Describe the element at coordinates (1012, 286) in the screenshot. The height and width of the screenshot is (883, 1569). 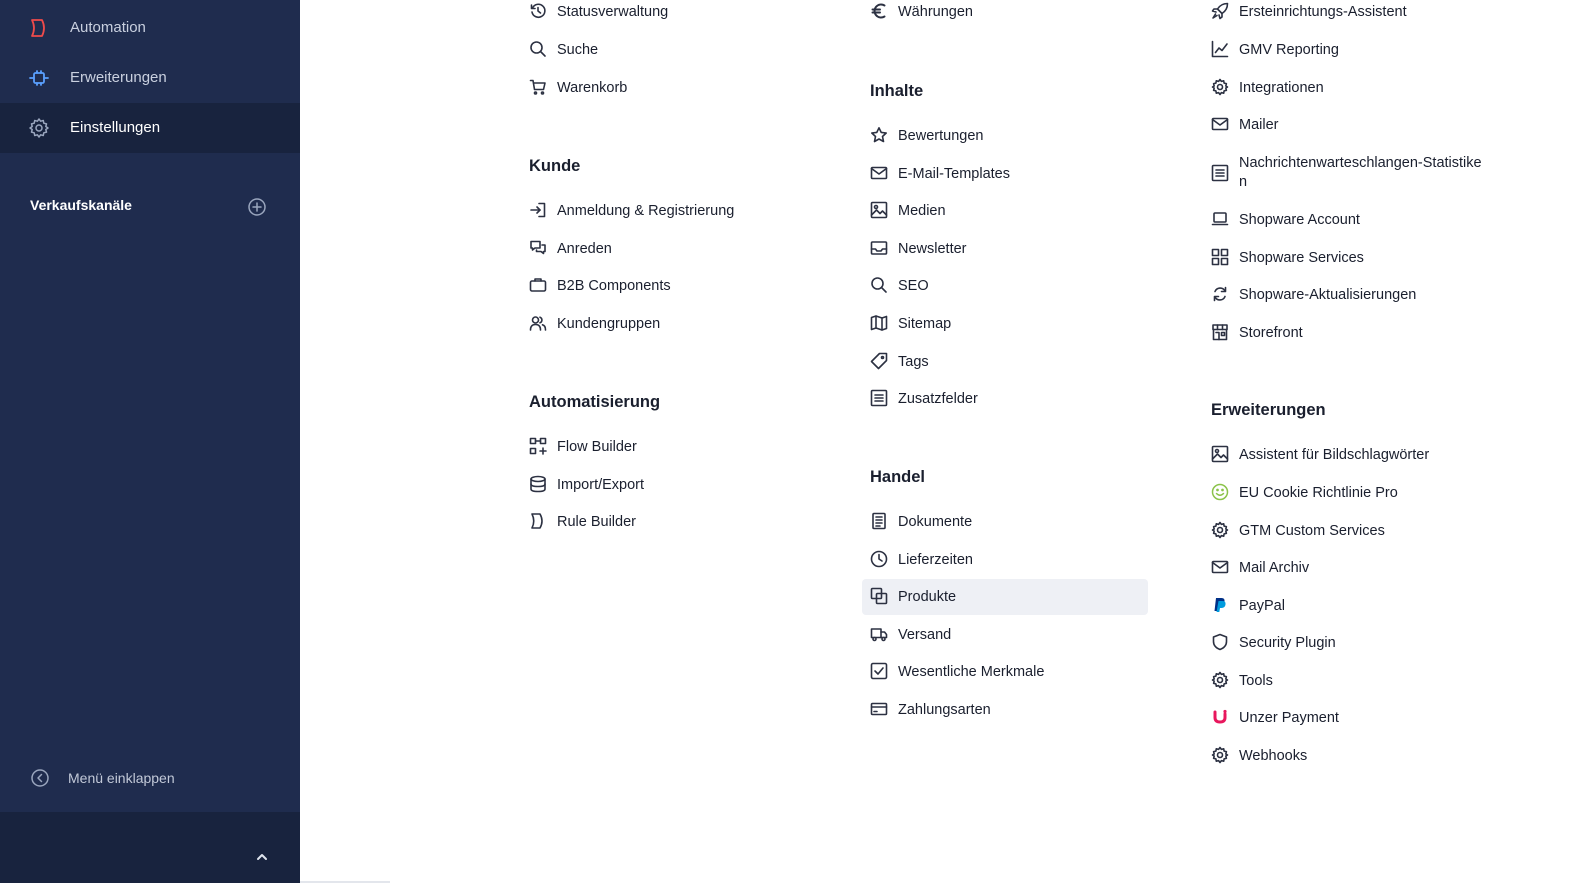
I see `settings-item-seo: SEO` at that location.